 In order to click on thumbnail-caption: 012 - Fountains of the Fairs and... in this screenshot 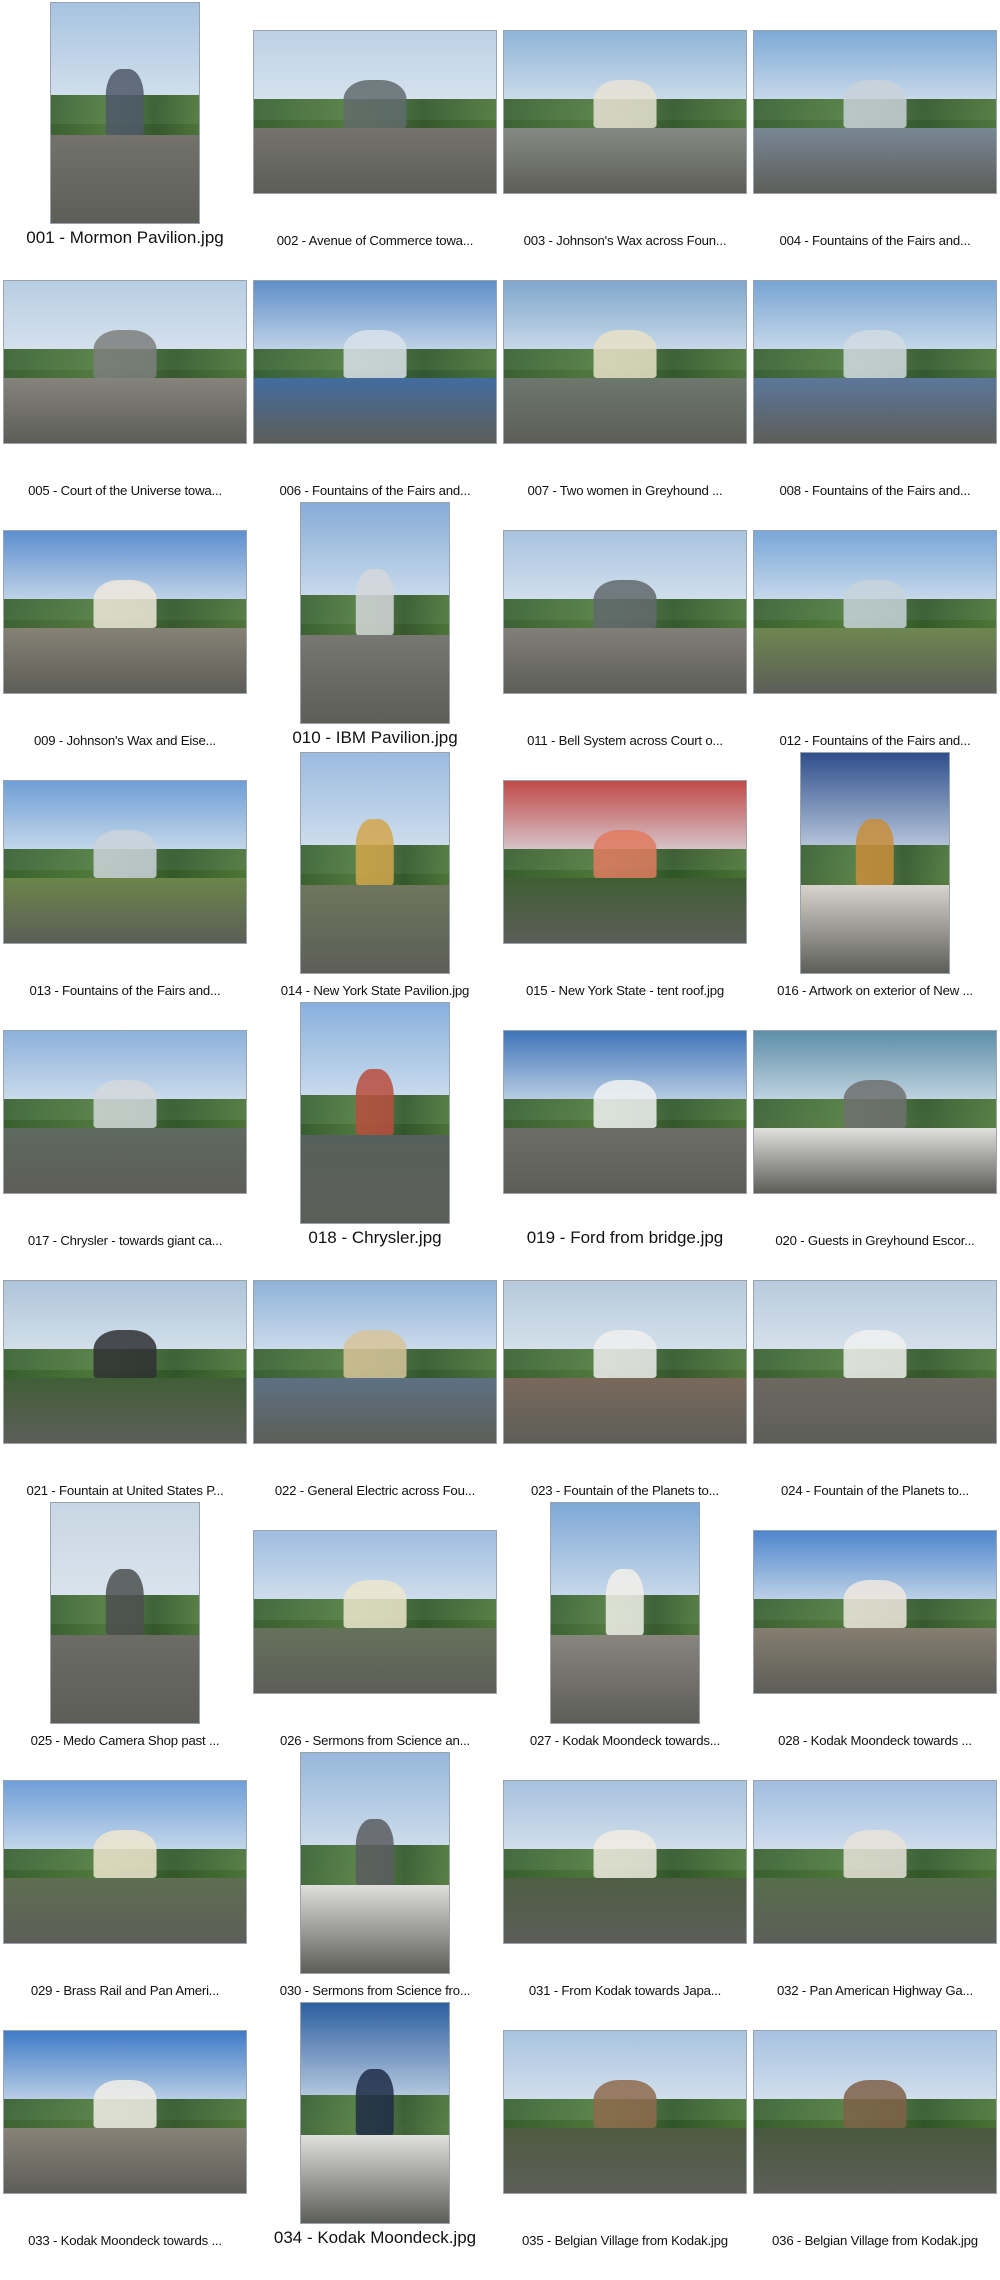, I will do `click(875, 740)`.